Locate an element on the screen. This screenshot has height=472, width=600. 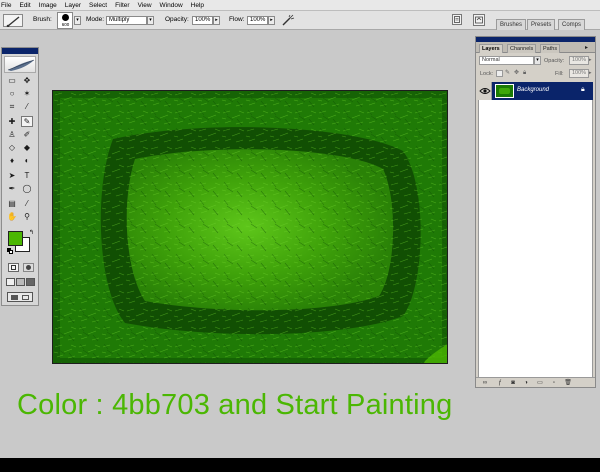
healing-icon: ✚ is located at coordinates (12, 121).